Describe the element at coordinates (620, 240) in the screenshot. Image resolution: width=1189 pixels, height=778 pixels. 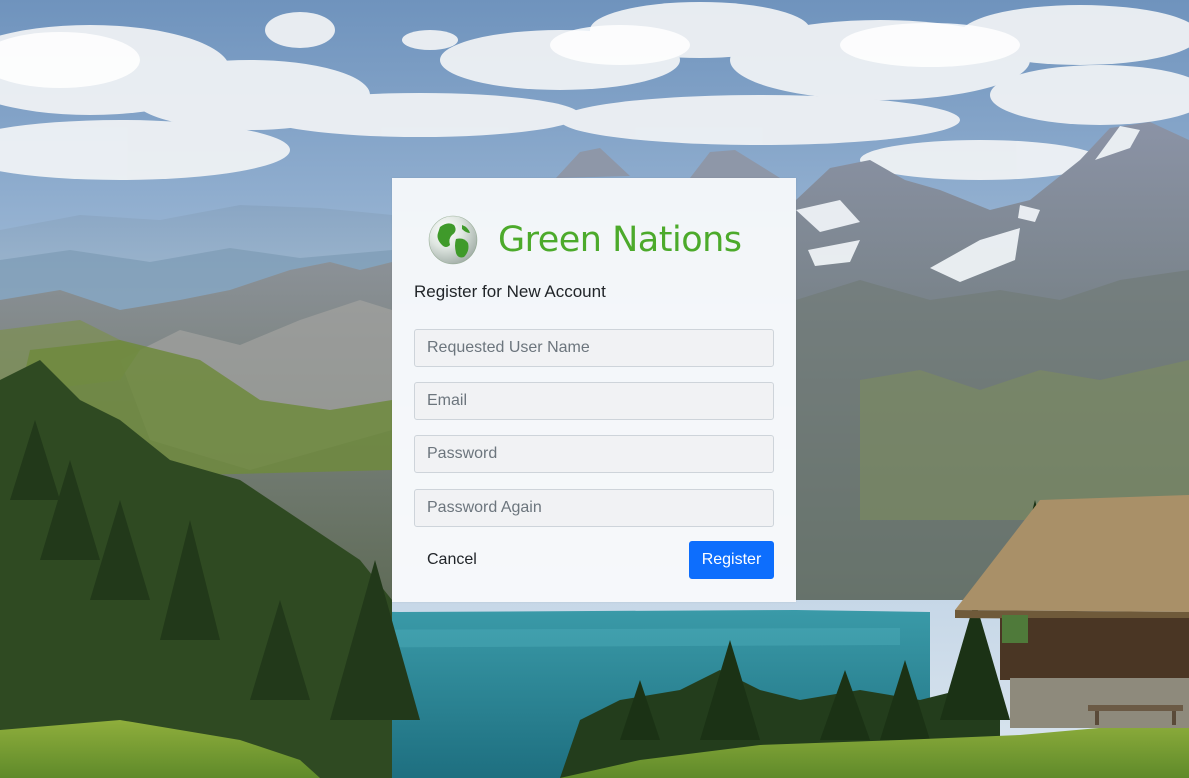
I see `brand-name: Green Nations` at that location.